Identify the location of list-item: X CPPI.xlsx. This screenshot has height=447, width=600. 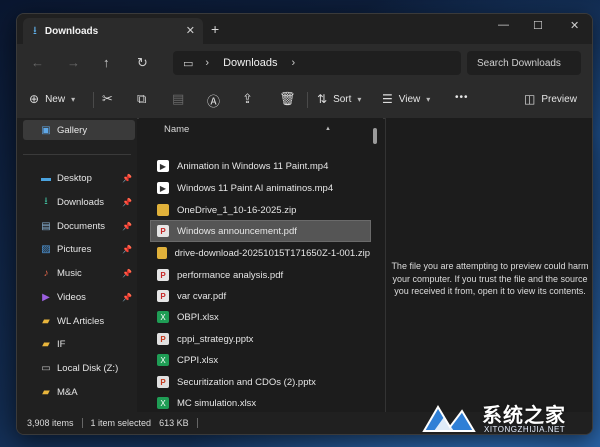
(260, 360).